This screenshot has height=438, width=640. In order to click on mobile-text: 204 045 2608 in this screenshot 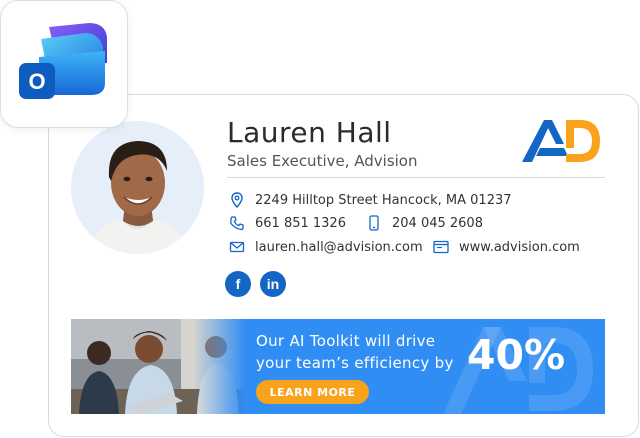, I will do `click(437, 223)`.